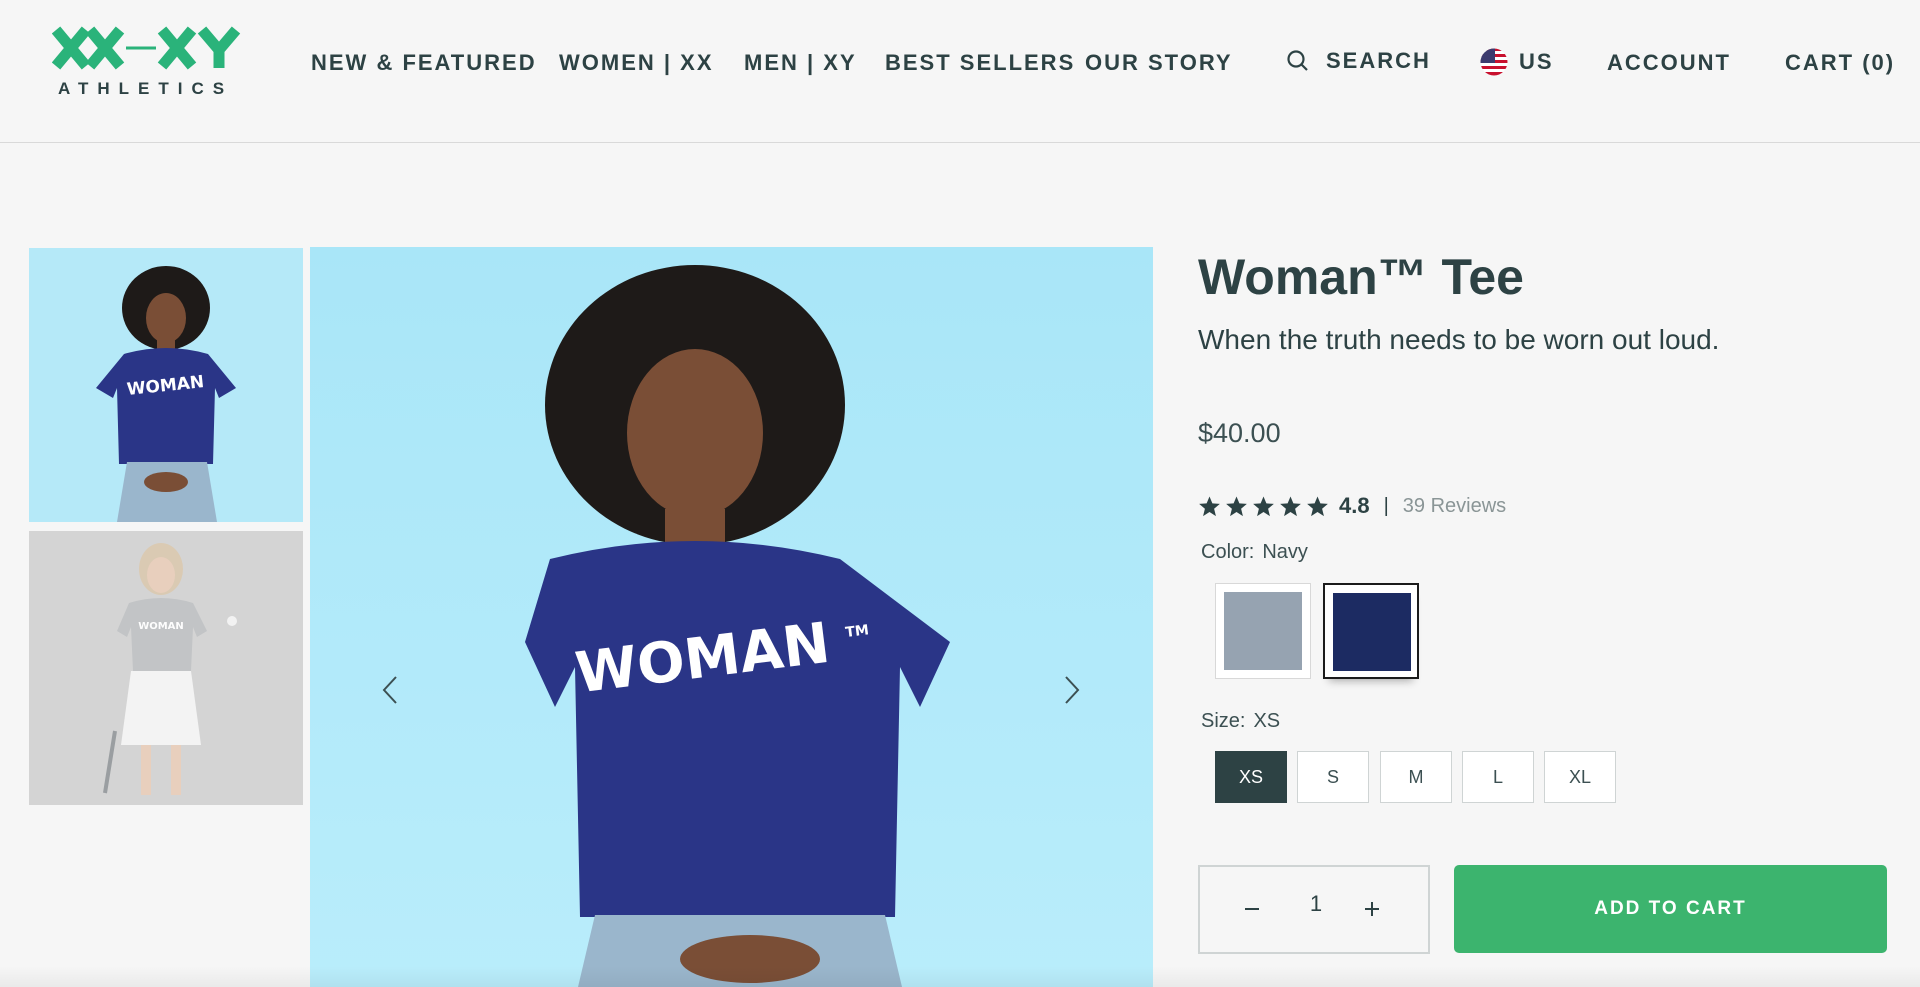 Image resolution: width=1920 pixels, height=987 pixels. I want to click on size-button-s: S, so click(1333, 777).